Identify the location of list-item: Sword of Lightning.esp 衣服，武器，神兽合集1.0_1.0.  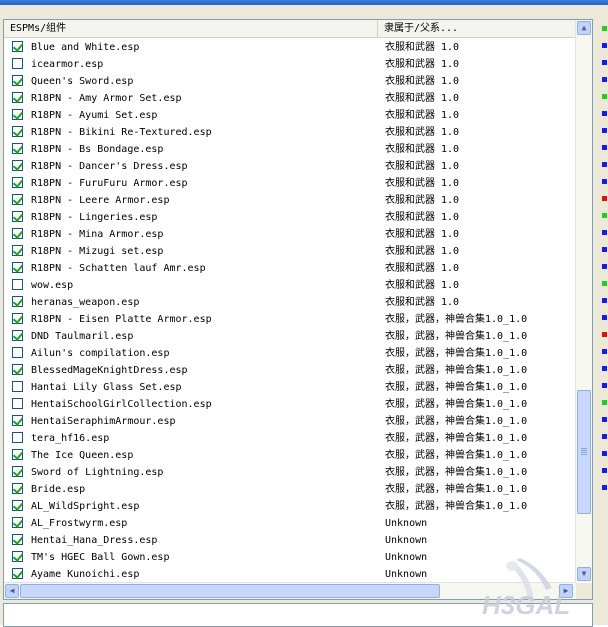
(290, 472).